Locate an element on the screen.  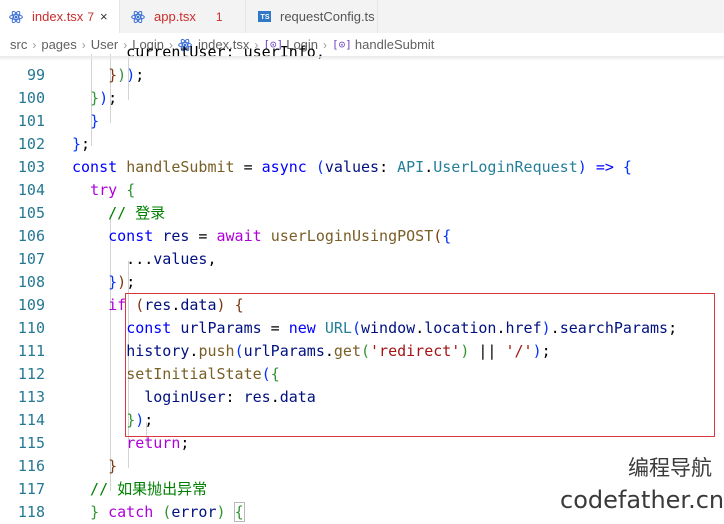
code-text: return; is located at coordinates (158, 443).